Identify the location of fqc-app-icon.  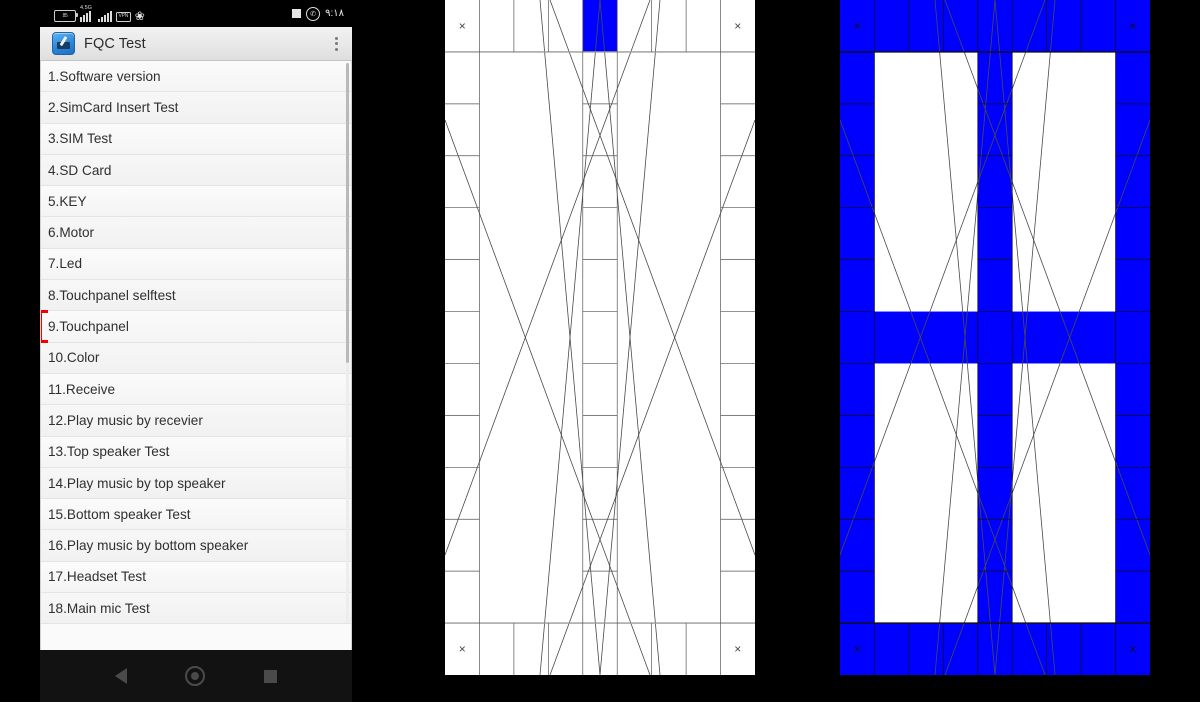
(63, 43).